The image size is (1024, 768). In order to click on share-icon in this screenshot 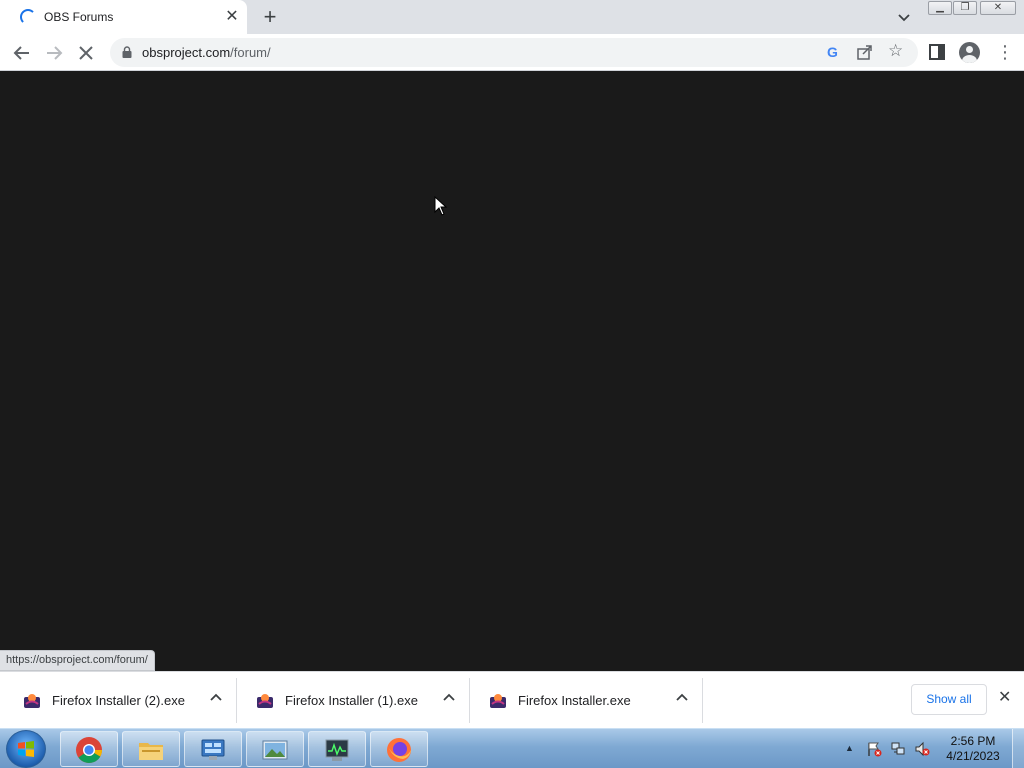, I will do `click(865, 52)`.